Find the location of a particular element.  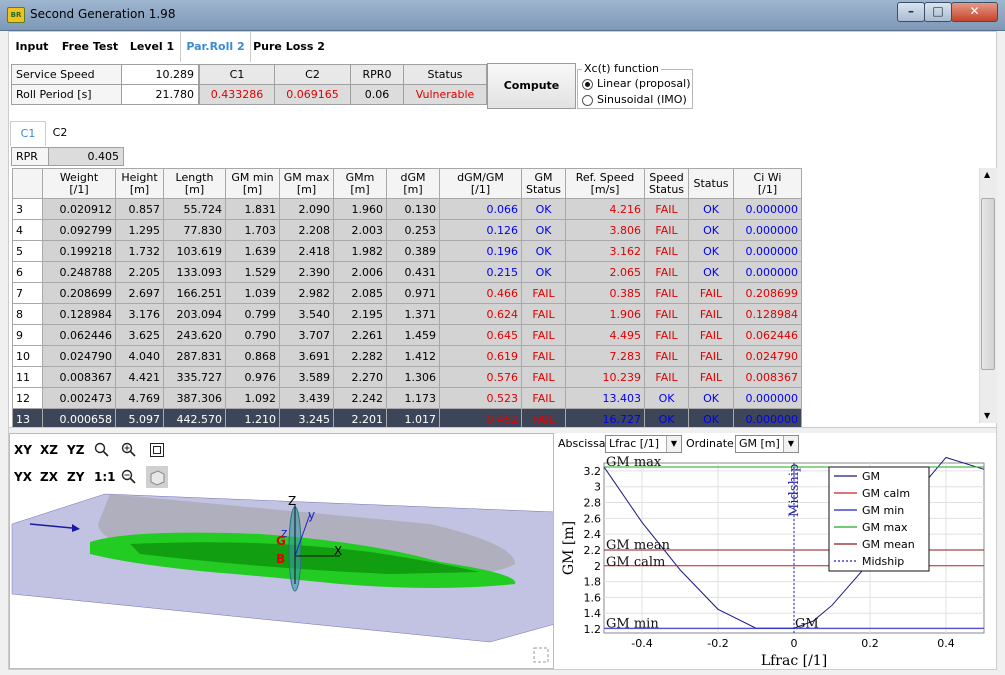

column-header: Height [m] is located at coordinates (139, 183).